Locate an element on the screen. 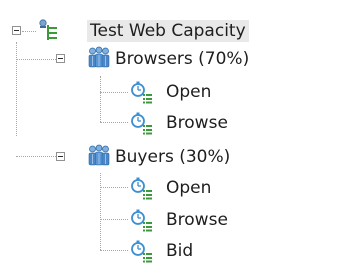 Image resolution: width=348 pixels, height=280 pixels. collapse-toggle-buyers is located at coordinates (60, 156).